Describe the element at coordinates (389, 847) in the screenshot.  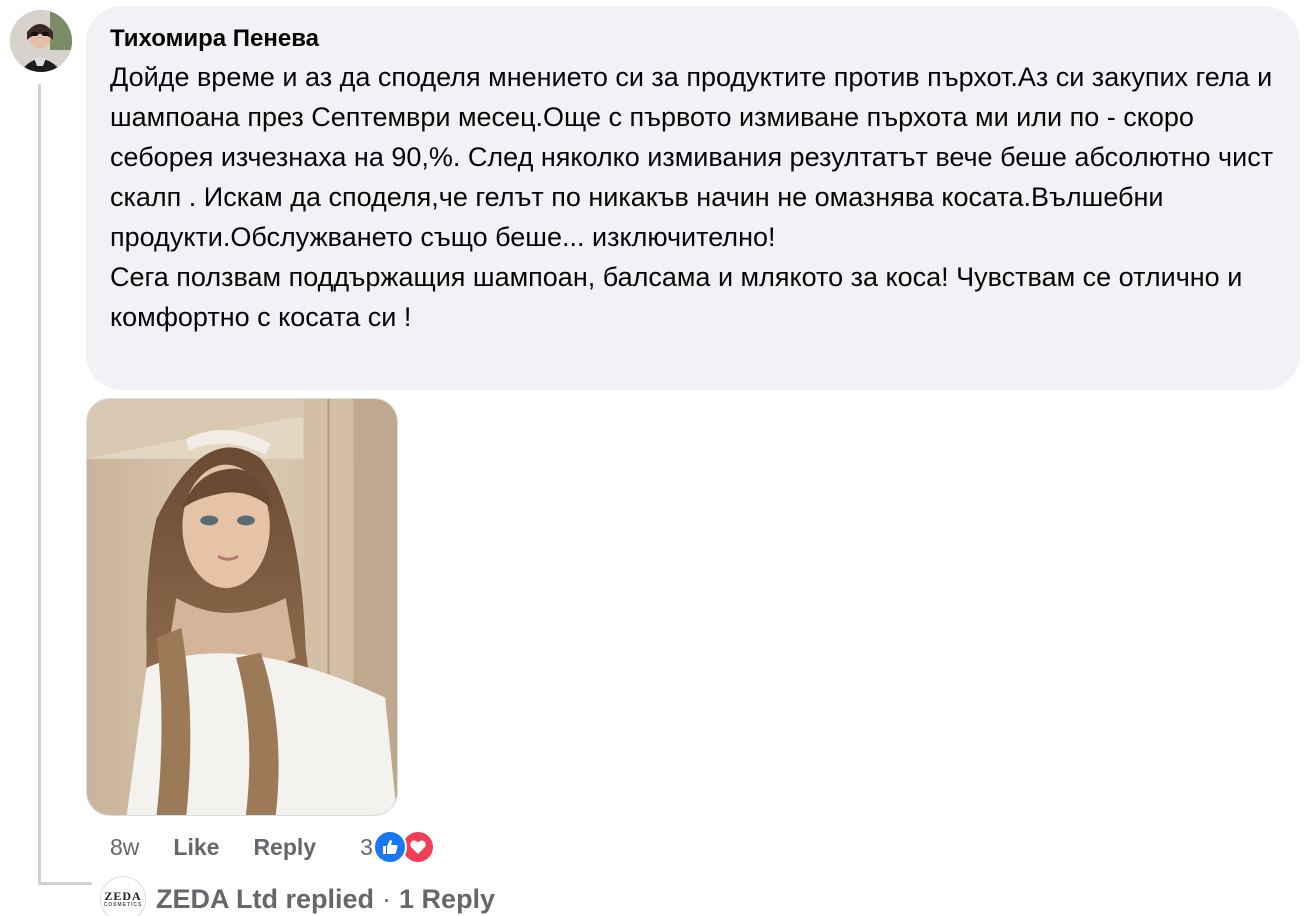
I see `like-icon` at that location.